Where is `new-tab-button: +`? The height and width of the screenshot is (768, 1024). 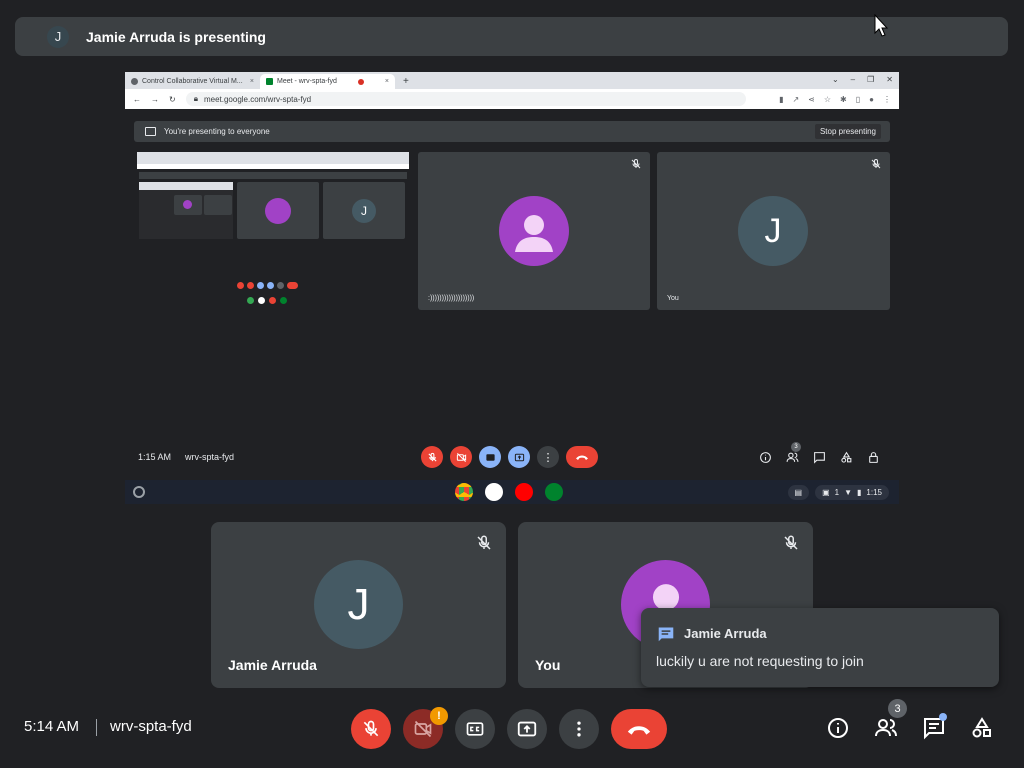 new-tab-button: + is located at coordinates (406, 82).